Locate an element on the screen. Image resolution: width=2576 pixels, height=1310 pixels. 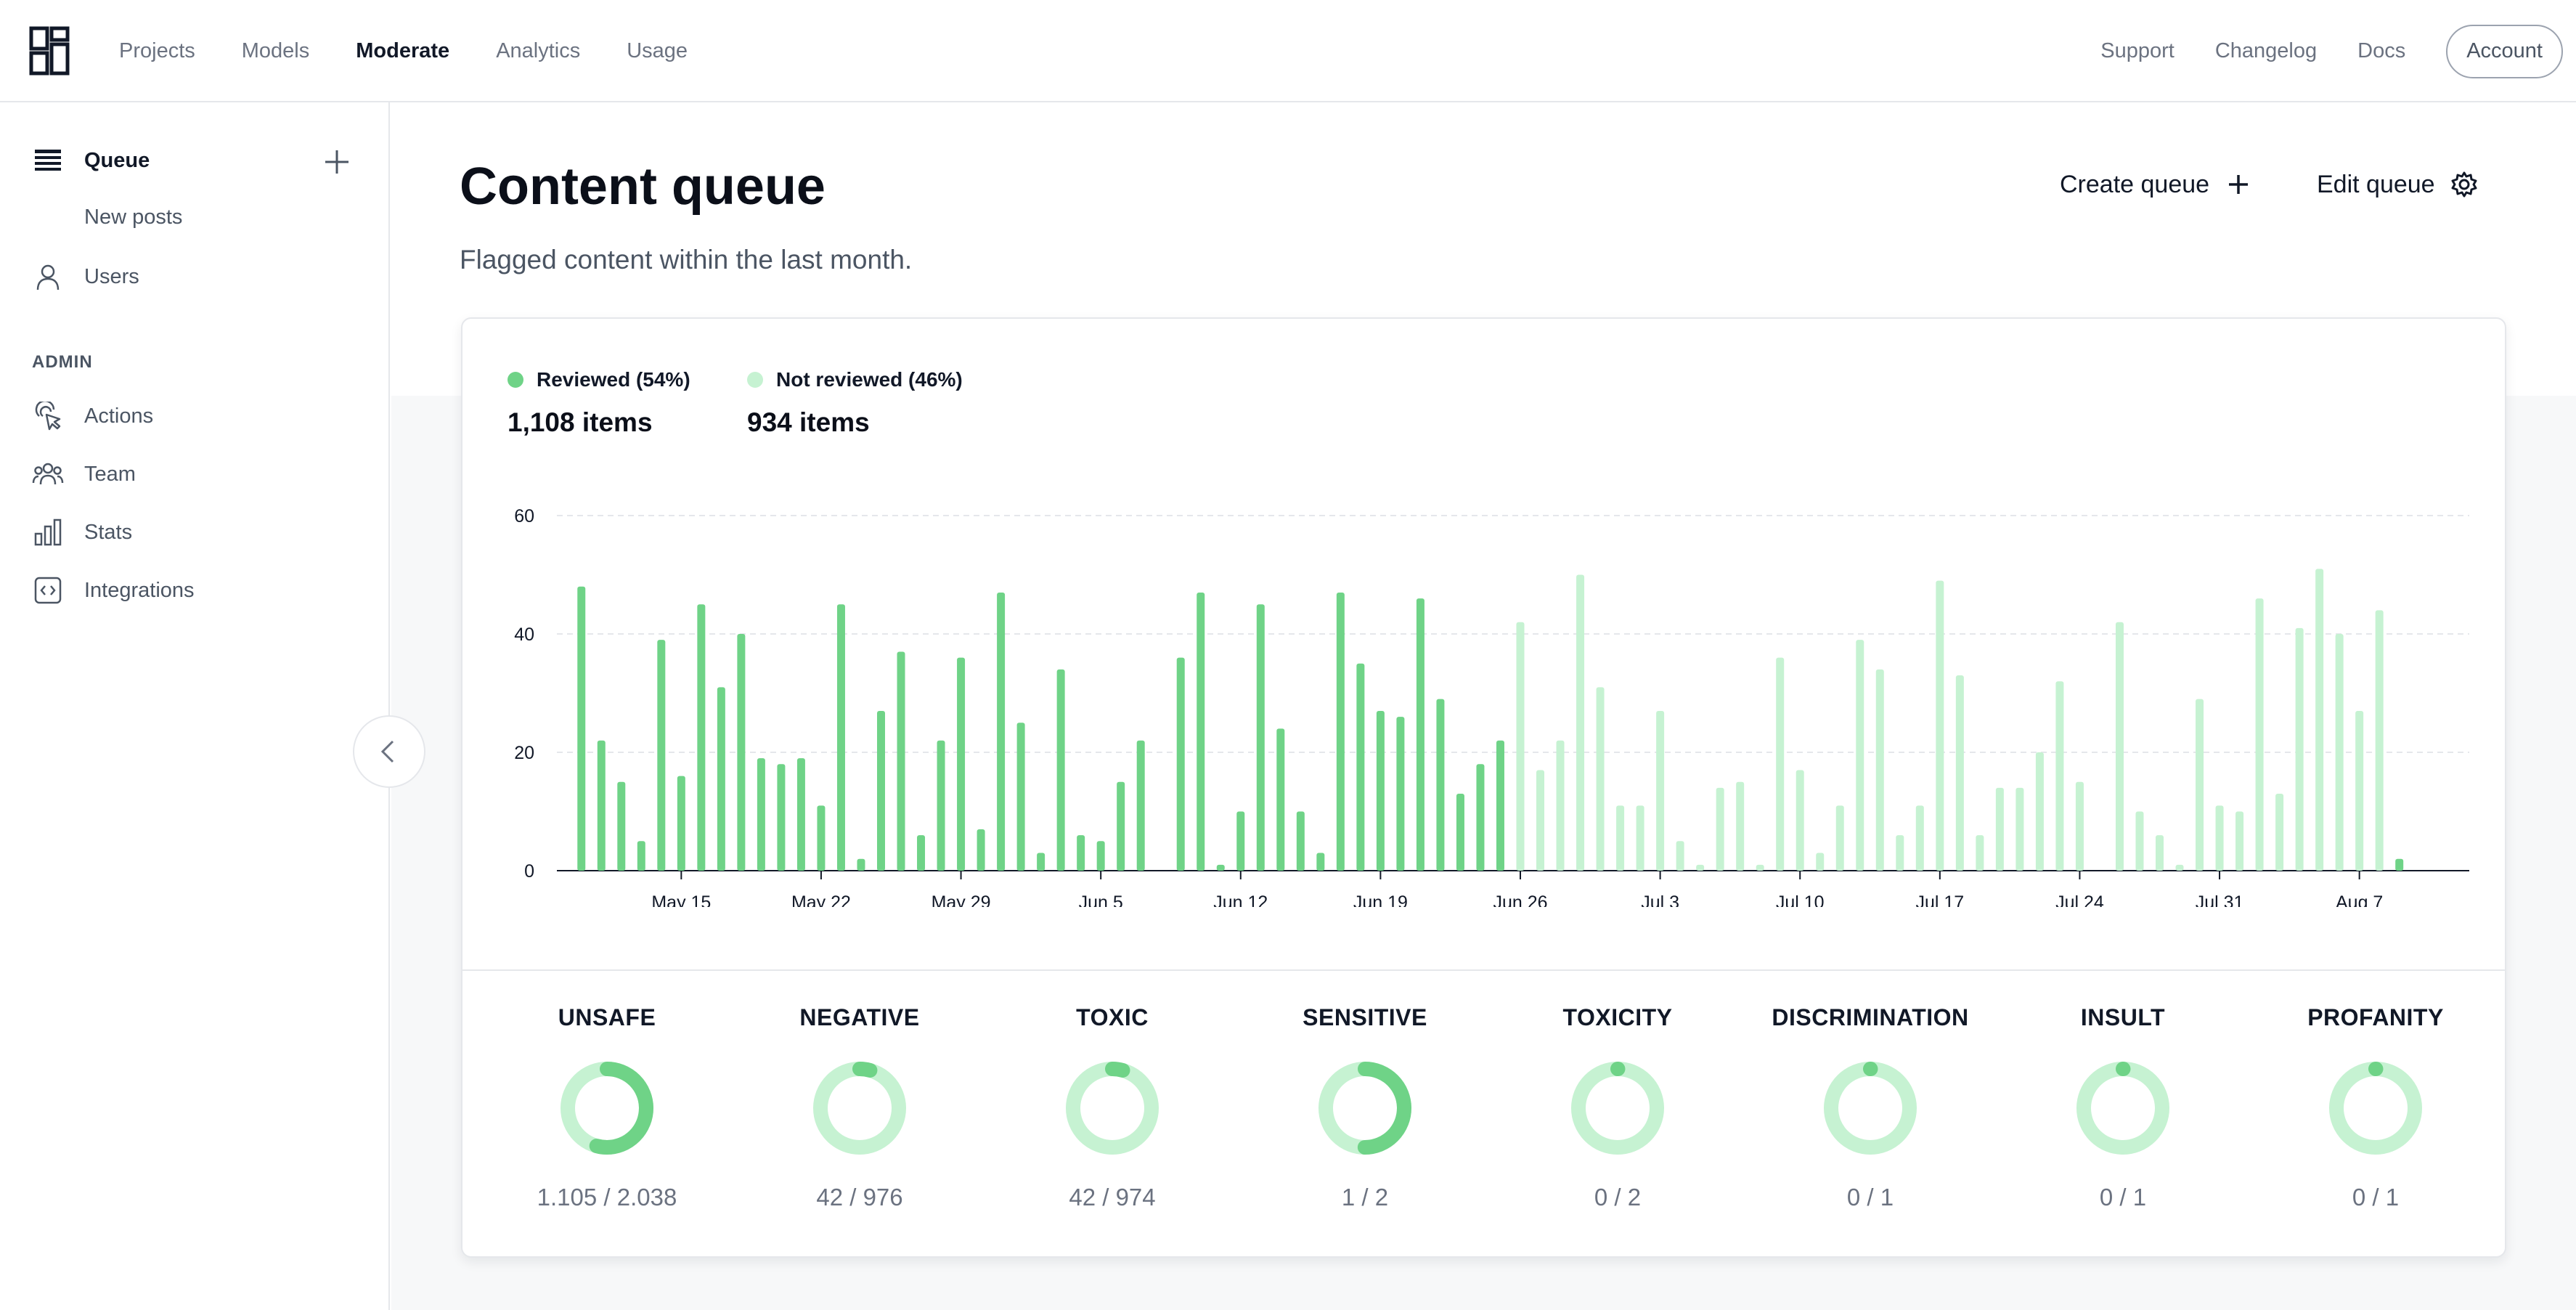
category-ratio: 0 / 2 is located at coordinates (1618, 1197).